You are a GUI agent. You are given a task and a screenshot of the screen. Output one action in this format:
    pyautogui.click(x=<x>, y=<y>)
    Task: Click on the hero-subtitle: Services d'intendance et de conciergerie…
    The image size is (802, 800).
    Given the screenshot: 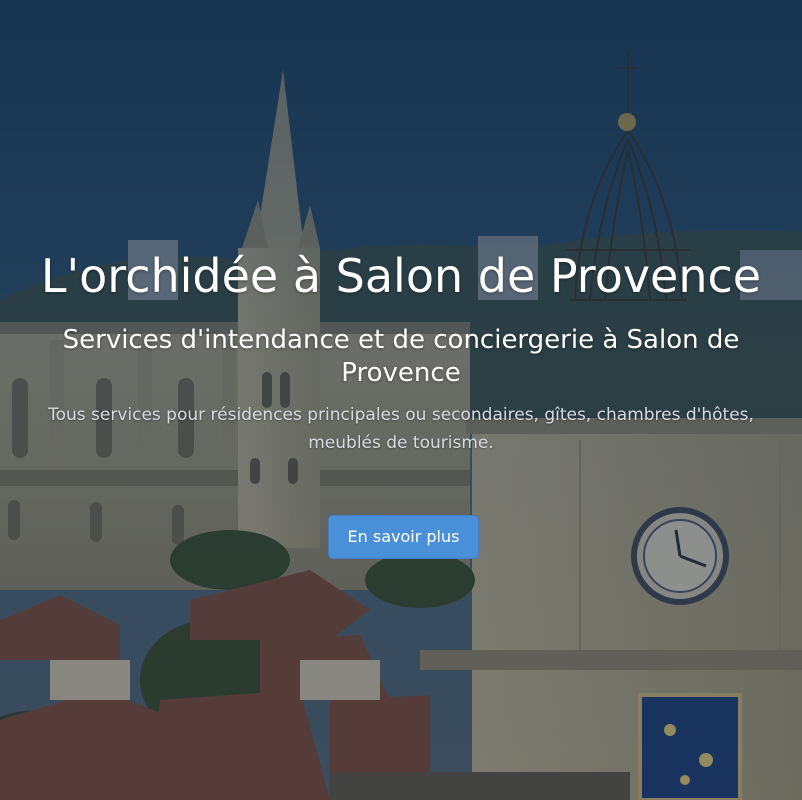 What is the action you would take?
    pyautogui.click(x=401, y=356)
    